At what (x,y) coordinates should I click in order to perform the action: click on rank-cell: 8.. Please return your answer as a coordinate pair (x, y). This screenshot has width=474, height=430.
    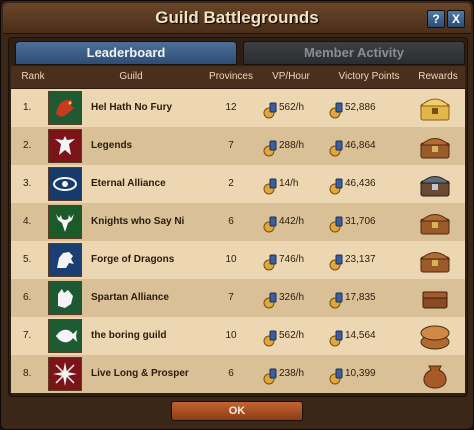
    Looking at the image, I should click on (27, 373).